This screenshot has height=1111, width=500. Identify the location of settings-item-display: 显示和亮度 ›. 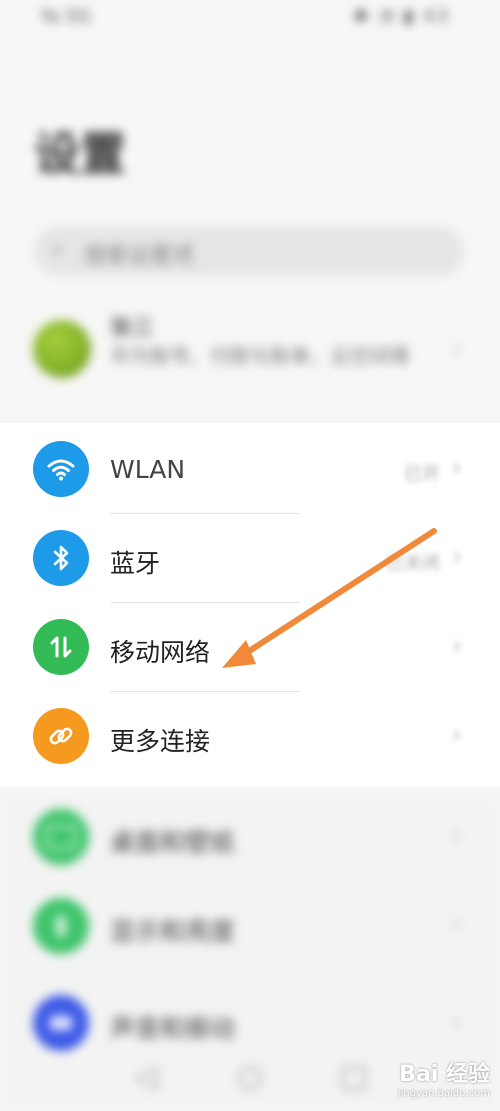
(250, 928).